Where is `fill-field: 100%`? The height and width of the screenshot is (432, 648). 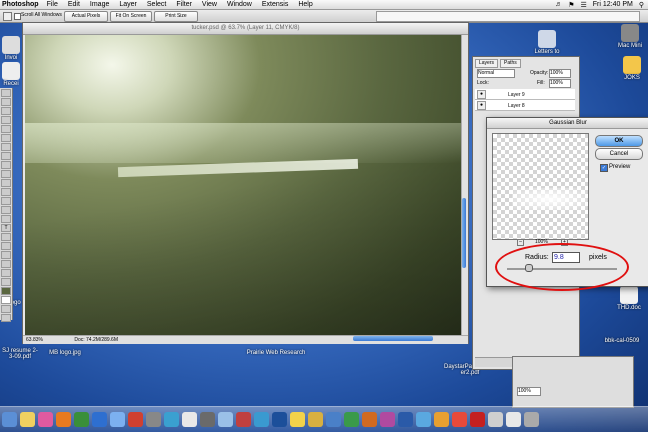
fill-field: 100% is located at coordinates (560, 83).